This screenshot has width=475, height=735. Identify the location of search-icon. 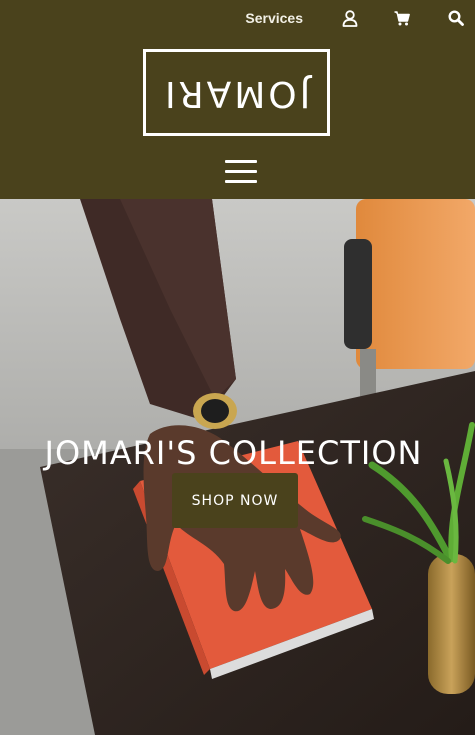
(456, 18).